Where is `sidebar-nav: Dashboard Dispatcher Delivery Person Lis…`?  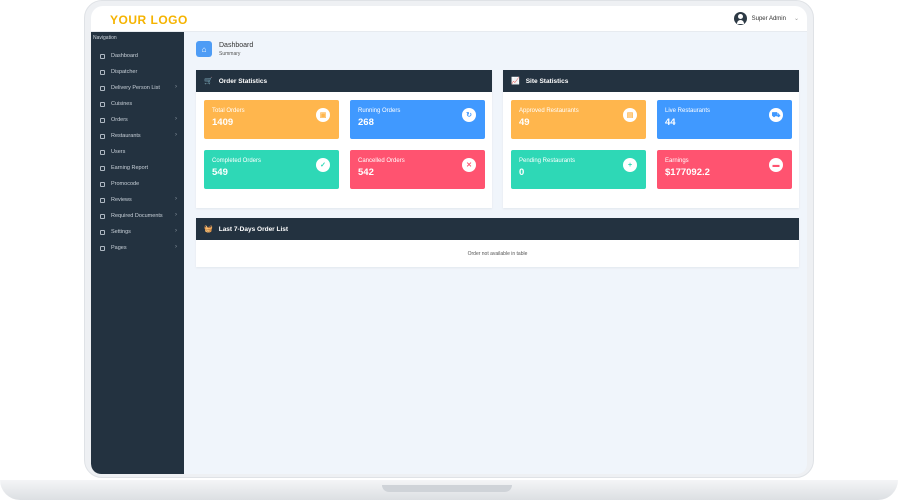
sidebar-nav: Dashboard Dispatcher Delivery Person Lis… is located at coordinates (137, 152).